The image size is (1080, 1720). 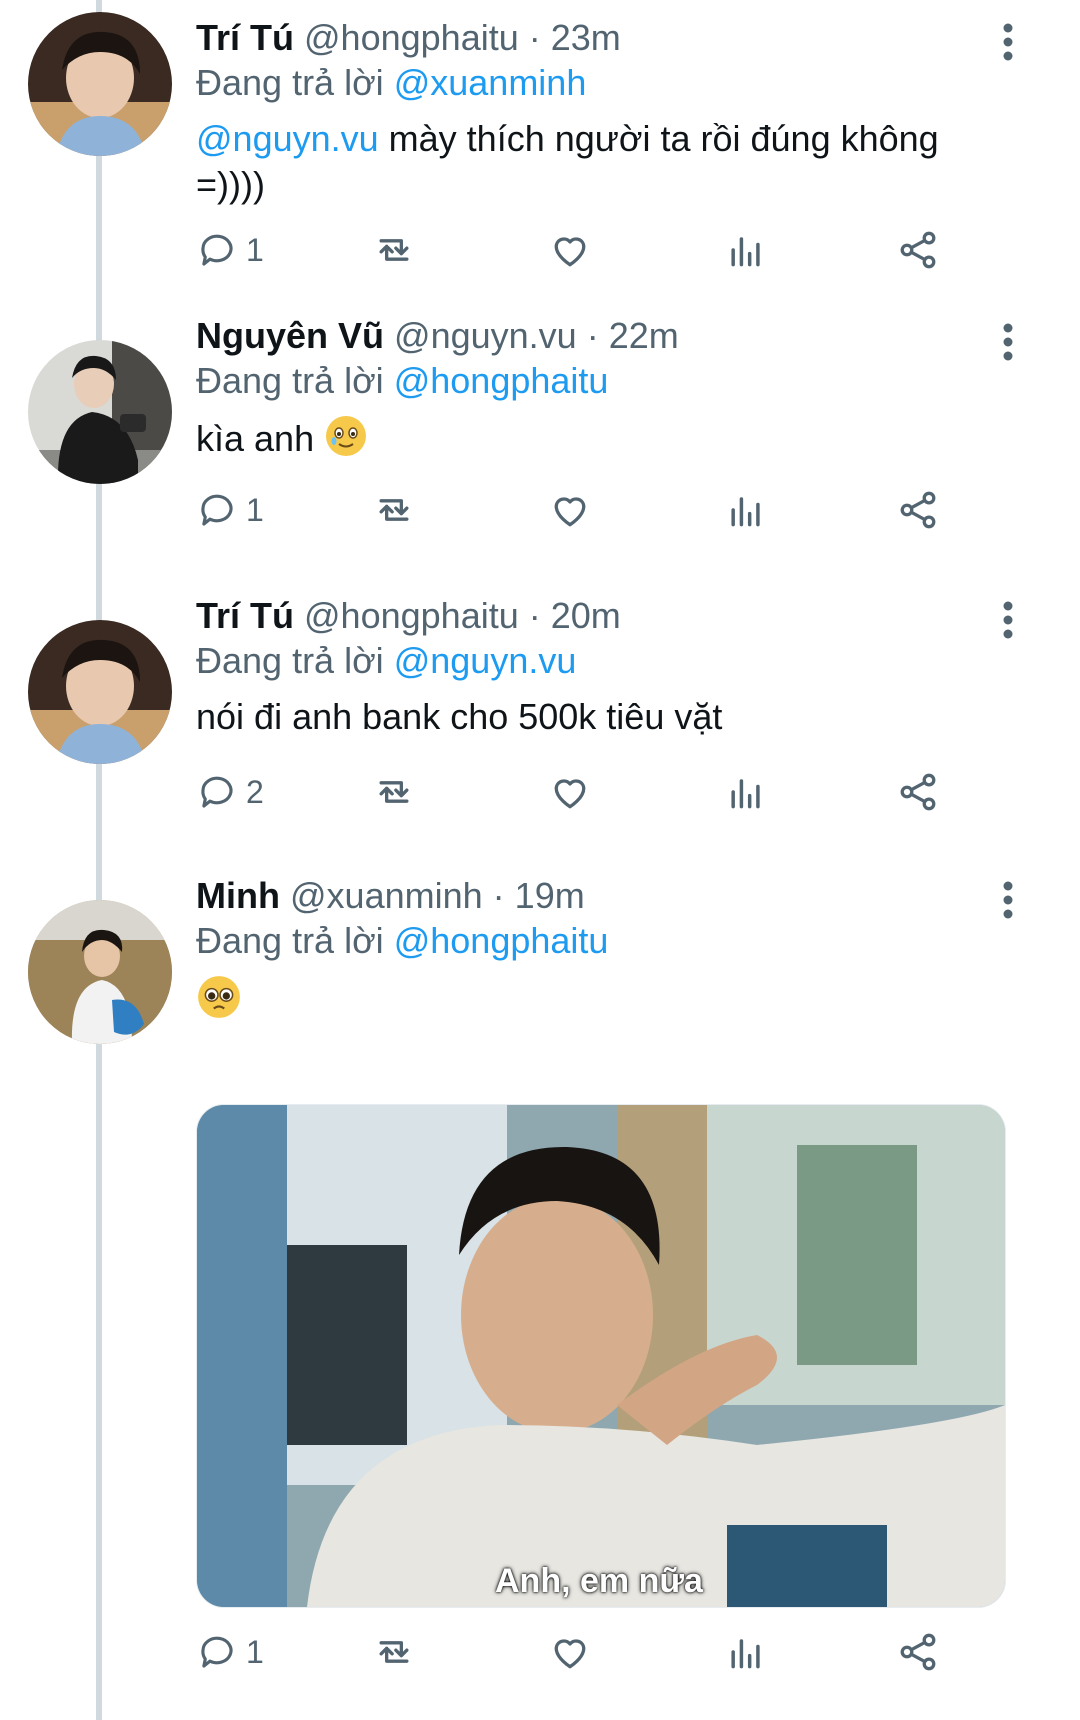 What do you see at coordinates (586, 615) in the screenshot?
I see `timestamp: 20m` at bounding box center [586, 615].